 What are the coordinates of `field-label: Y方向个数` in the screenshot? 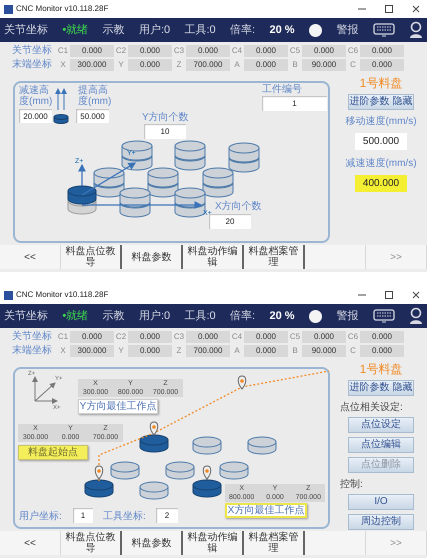 It's located at (165, 117).